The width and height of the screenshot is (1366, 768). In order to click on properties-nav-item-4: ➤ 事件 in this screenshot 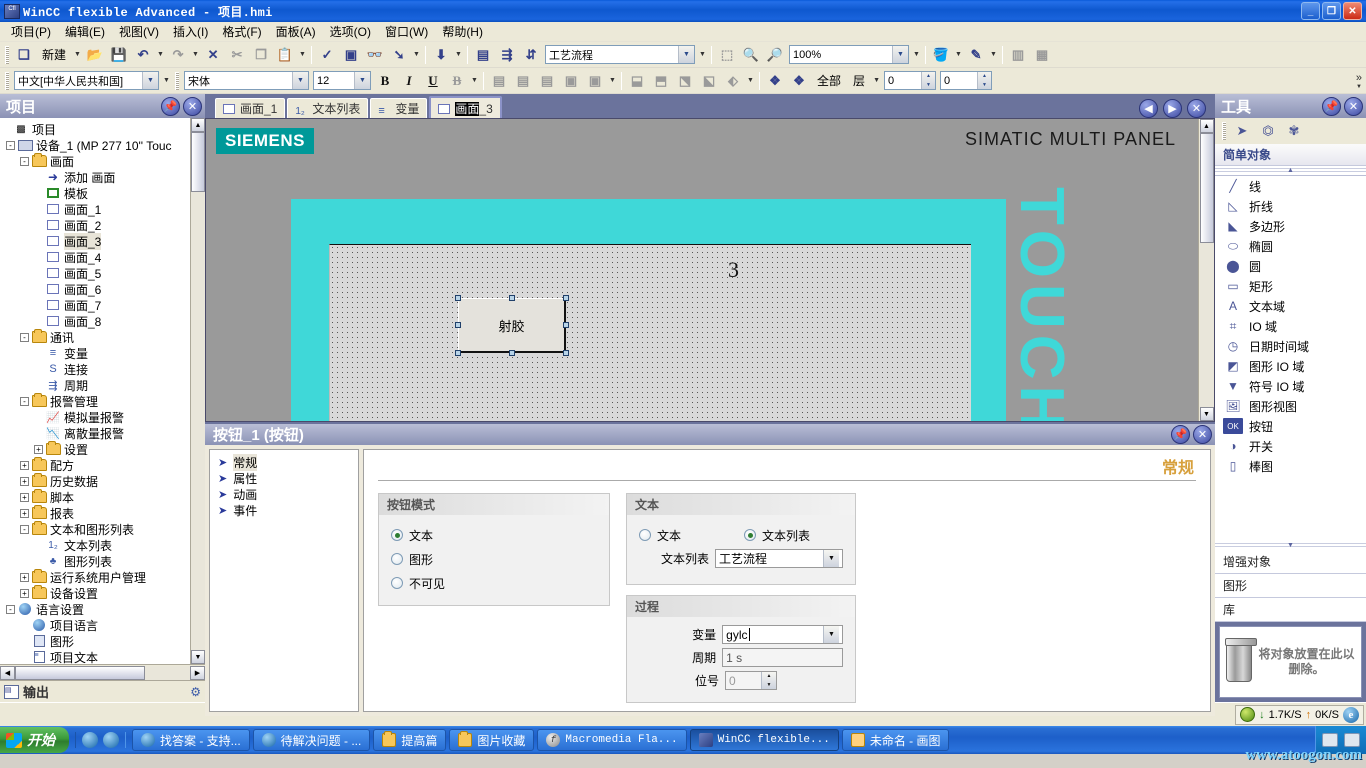, I will do `click(284, 510)`.